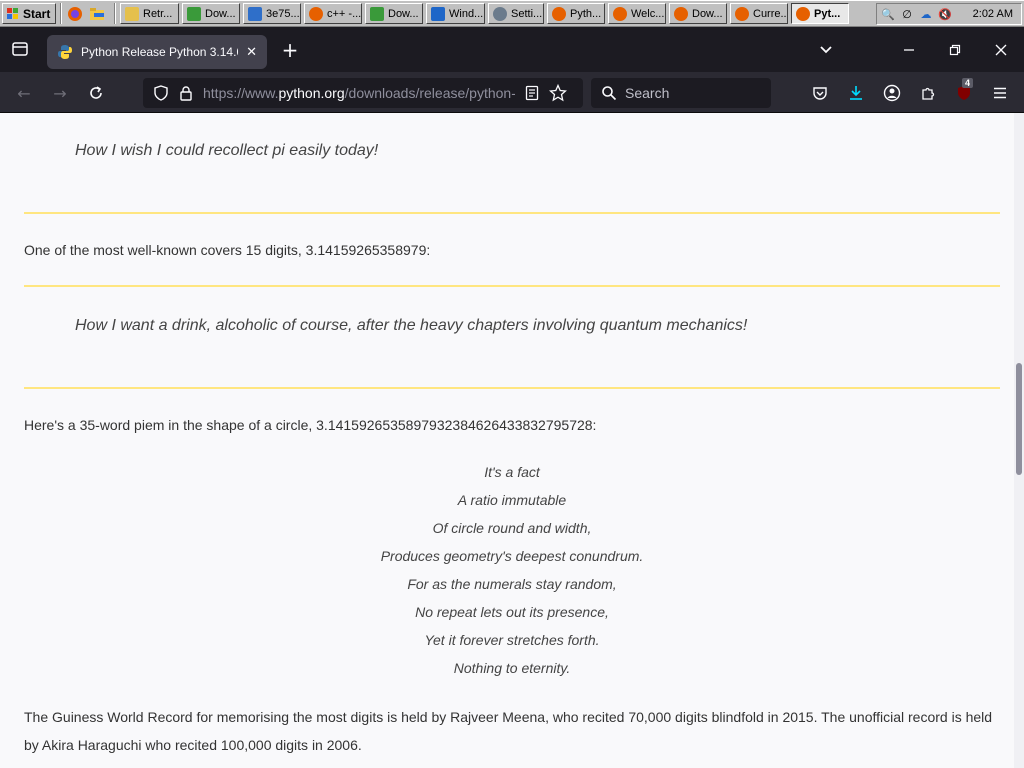 This screenshot has height=768, width=1024. What do you see at coordinates (37, 13) in the screenshot?
I see `start-label: Start` at bounding box center [37, 13].